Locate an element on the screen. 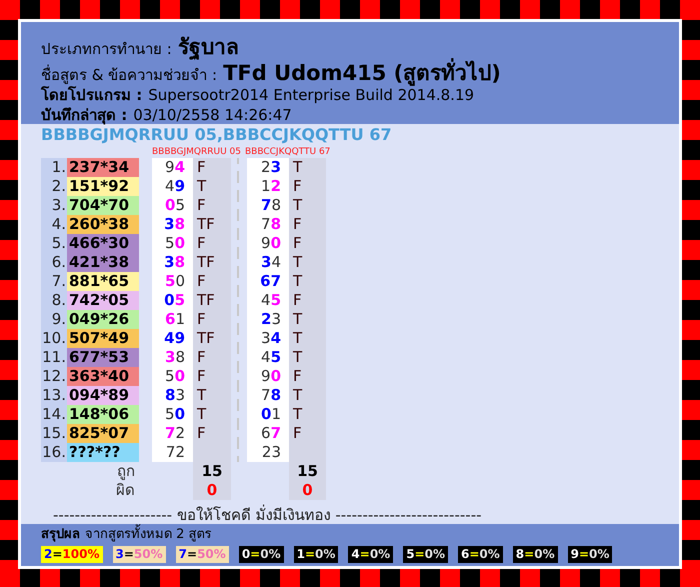  draw-result: 881*65 is located at coordinates (103, 281).